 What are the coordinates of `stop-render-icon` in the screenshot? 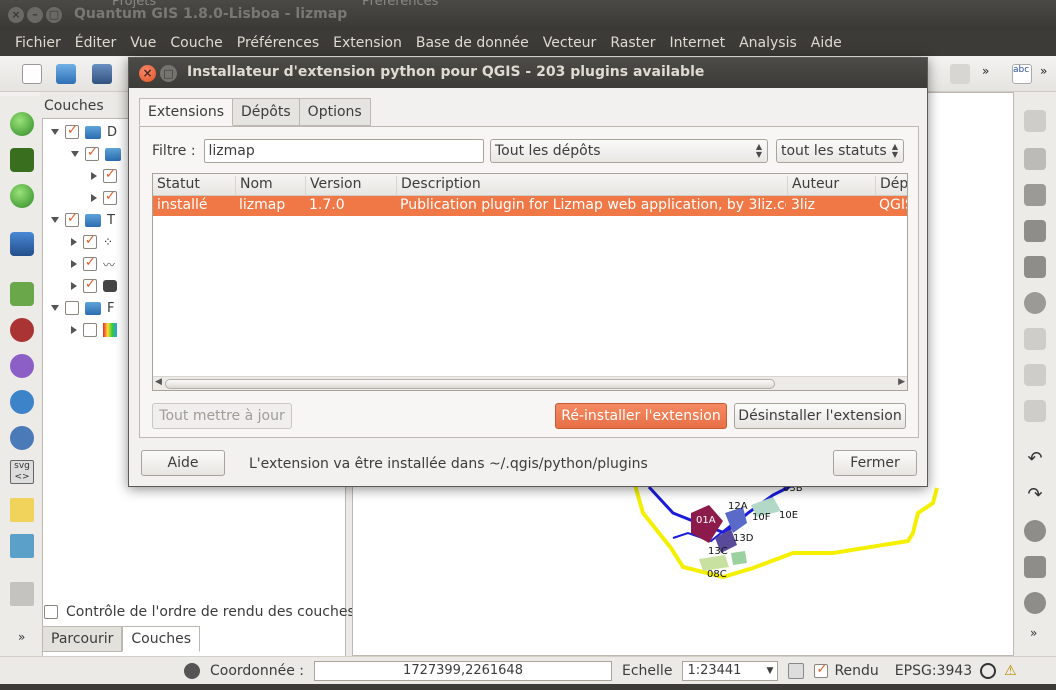 It's located at (796, 670).